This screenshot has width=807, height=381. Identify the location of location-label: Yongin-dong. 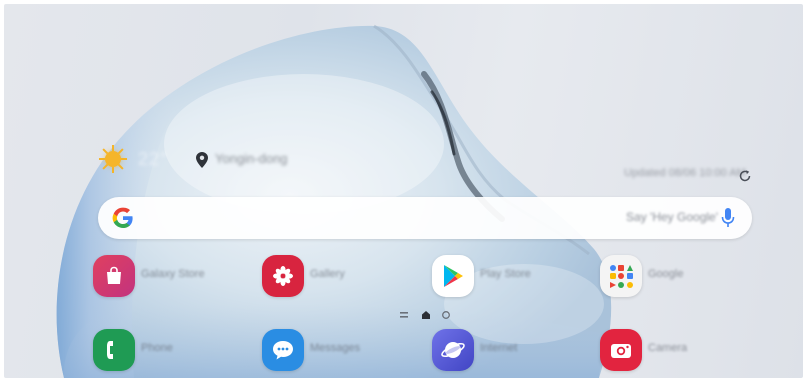
(251, 158).